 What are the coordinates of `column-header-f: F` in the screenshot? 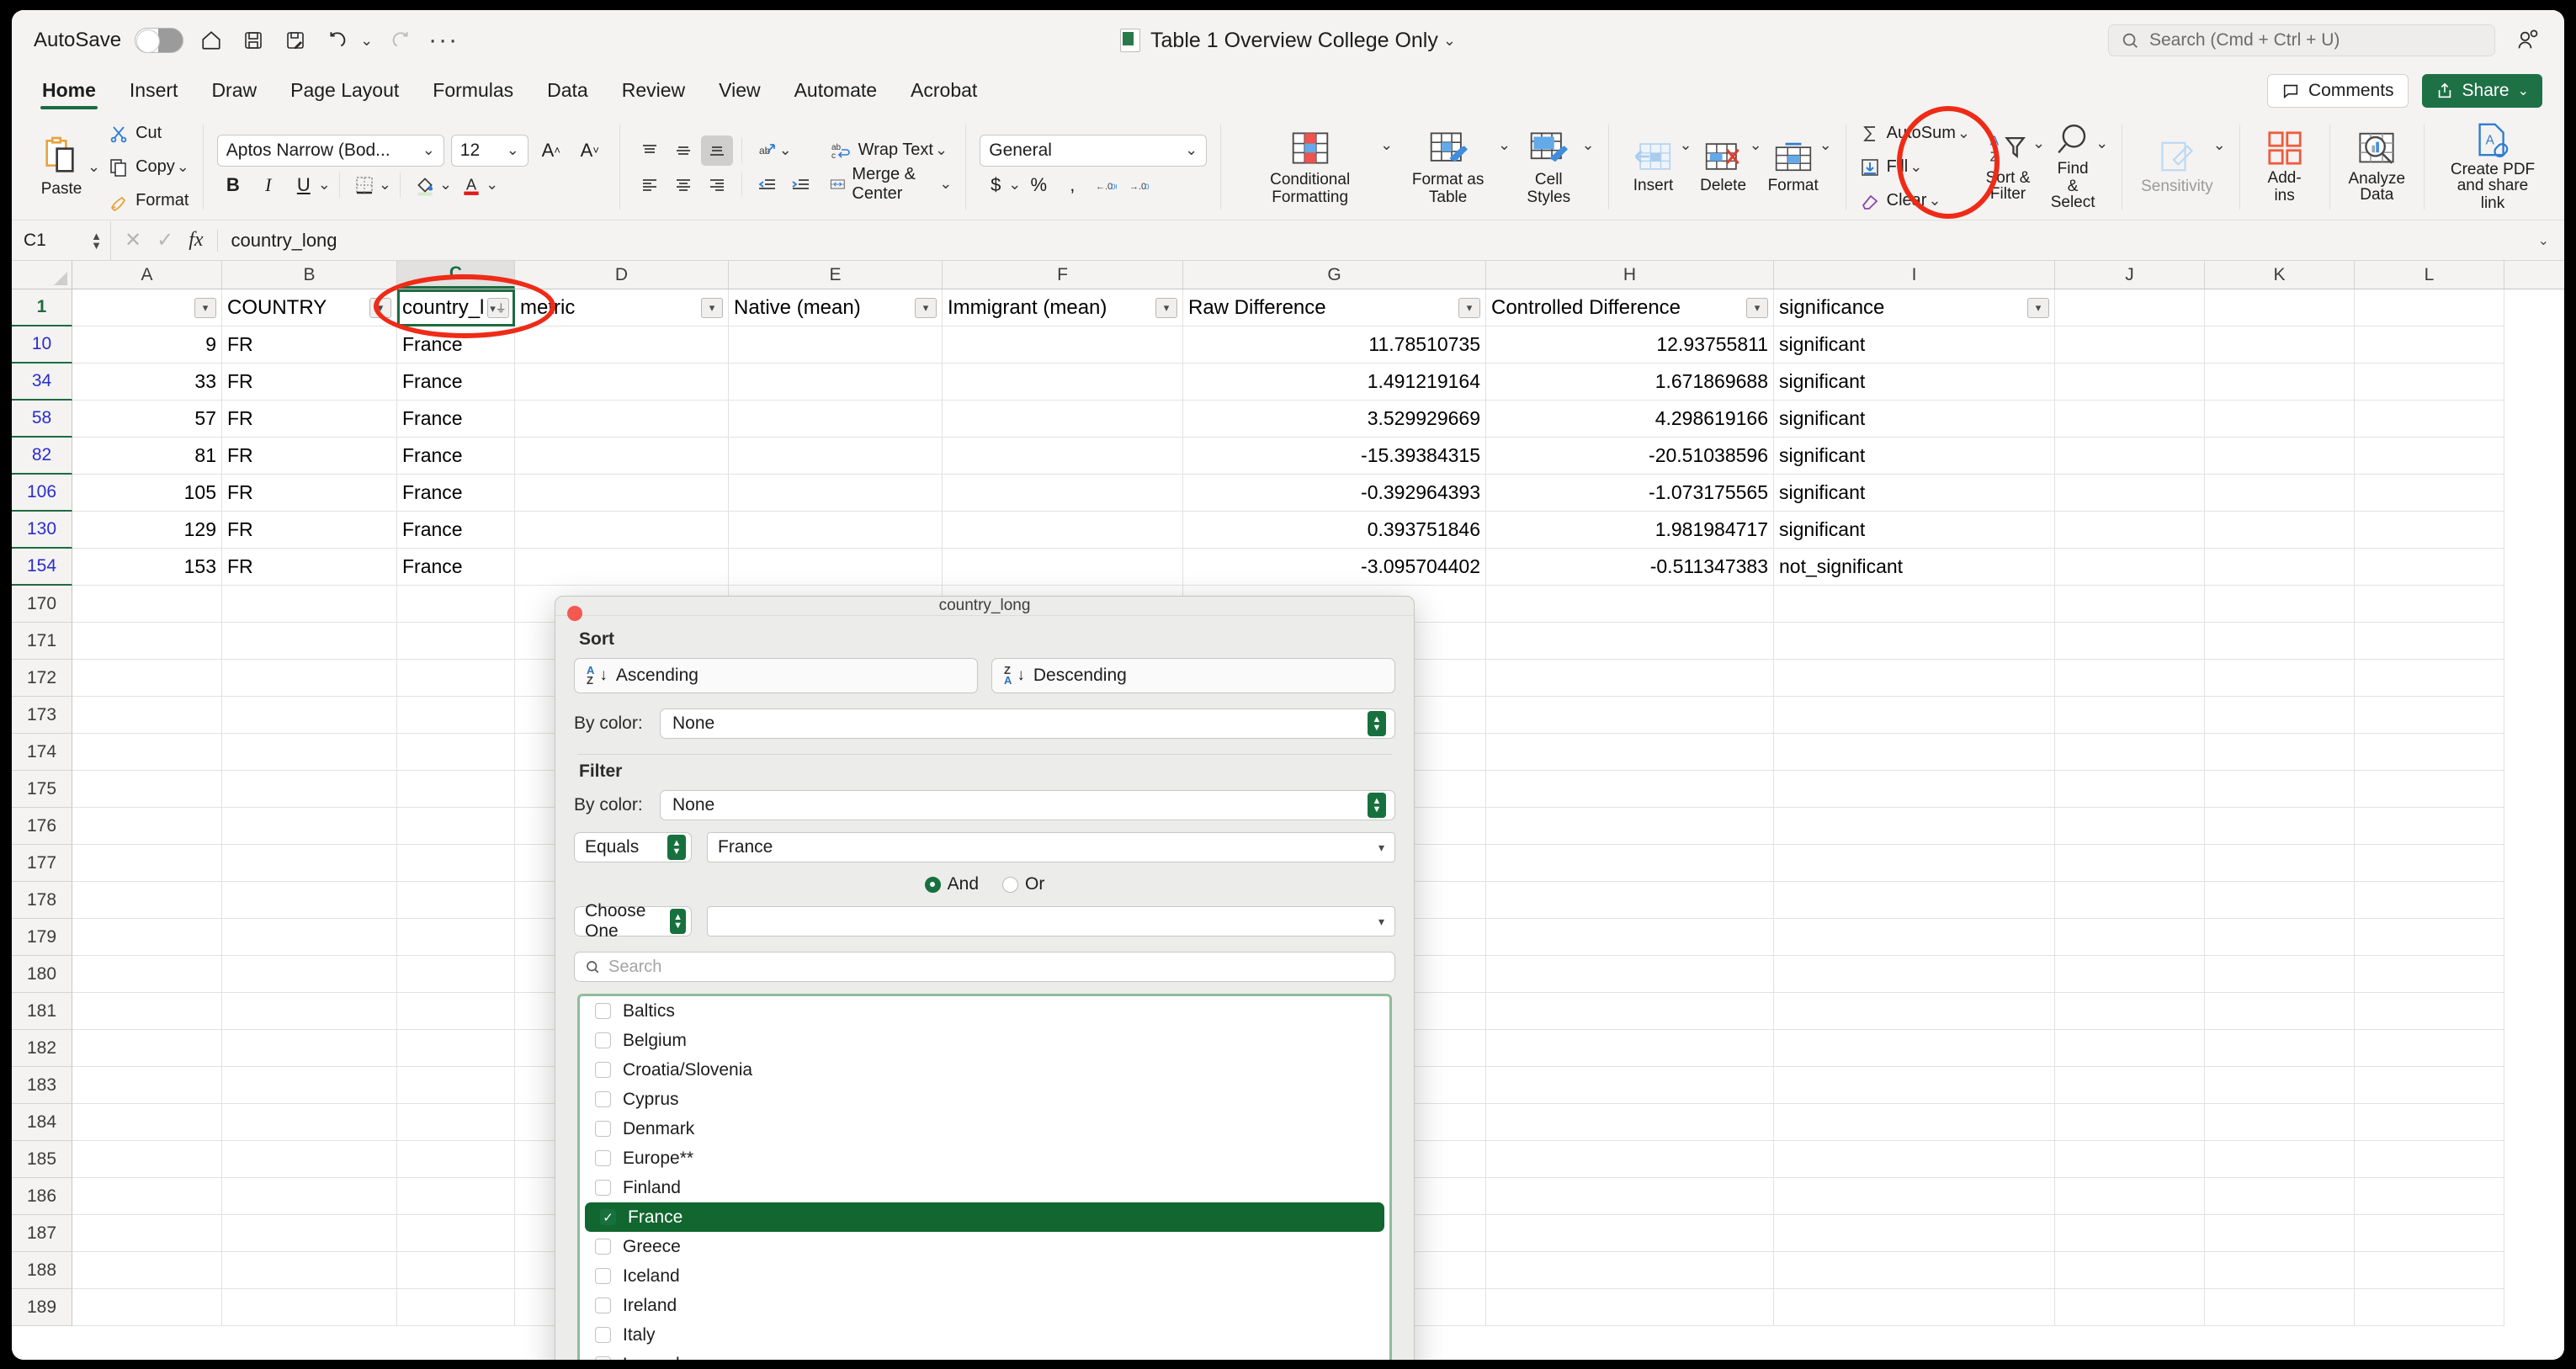 It's located at (1063, 275).